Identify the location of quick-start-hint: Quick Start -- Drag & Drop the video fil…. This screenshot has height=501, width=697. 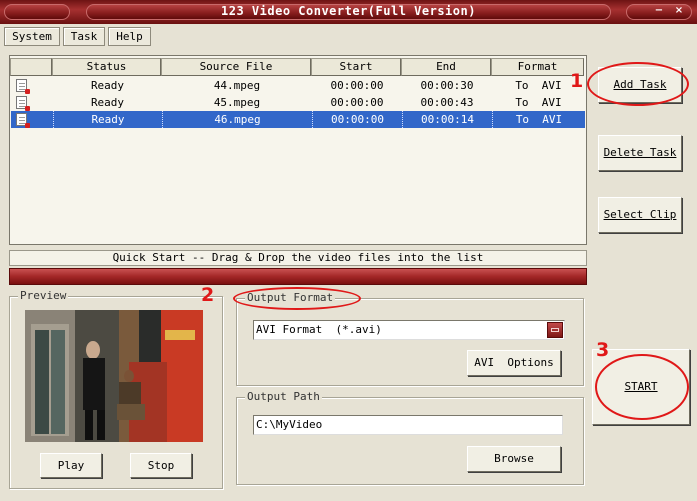
(298, 258).